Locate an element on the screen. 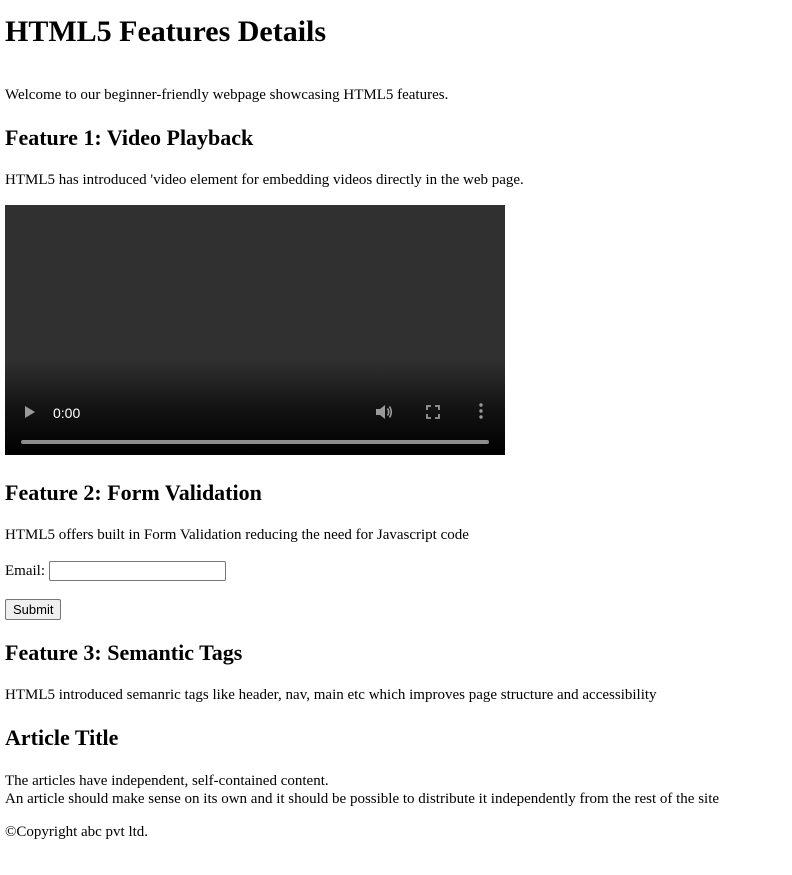 This screenshot has width=792, height=875. volume-icon is located at coordinates (384, 412).